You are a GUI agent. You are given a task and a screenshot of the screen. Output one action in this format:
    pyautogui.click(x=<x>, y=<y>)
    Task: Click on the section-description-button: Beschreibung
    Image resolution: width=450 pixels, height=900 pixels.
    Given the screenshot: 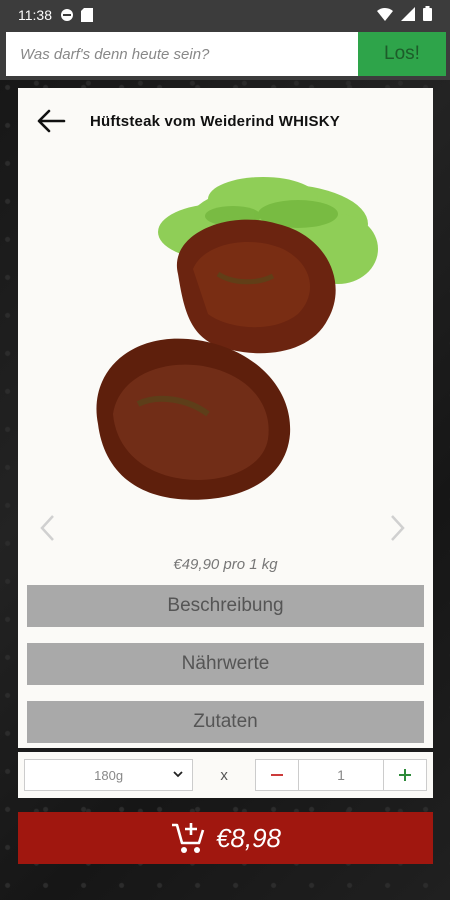 What is the action you would take?
    pyautogui.click(x=225, y=606)
    